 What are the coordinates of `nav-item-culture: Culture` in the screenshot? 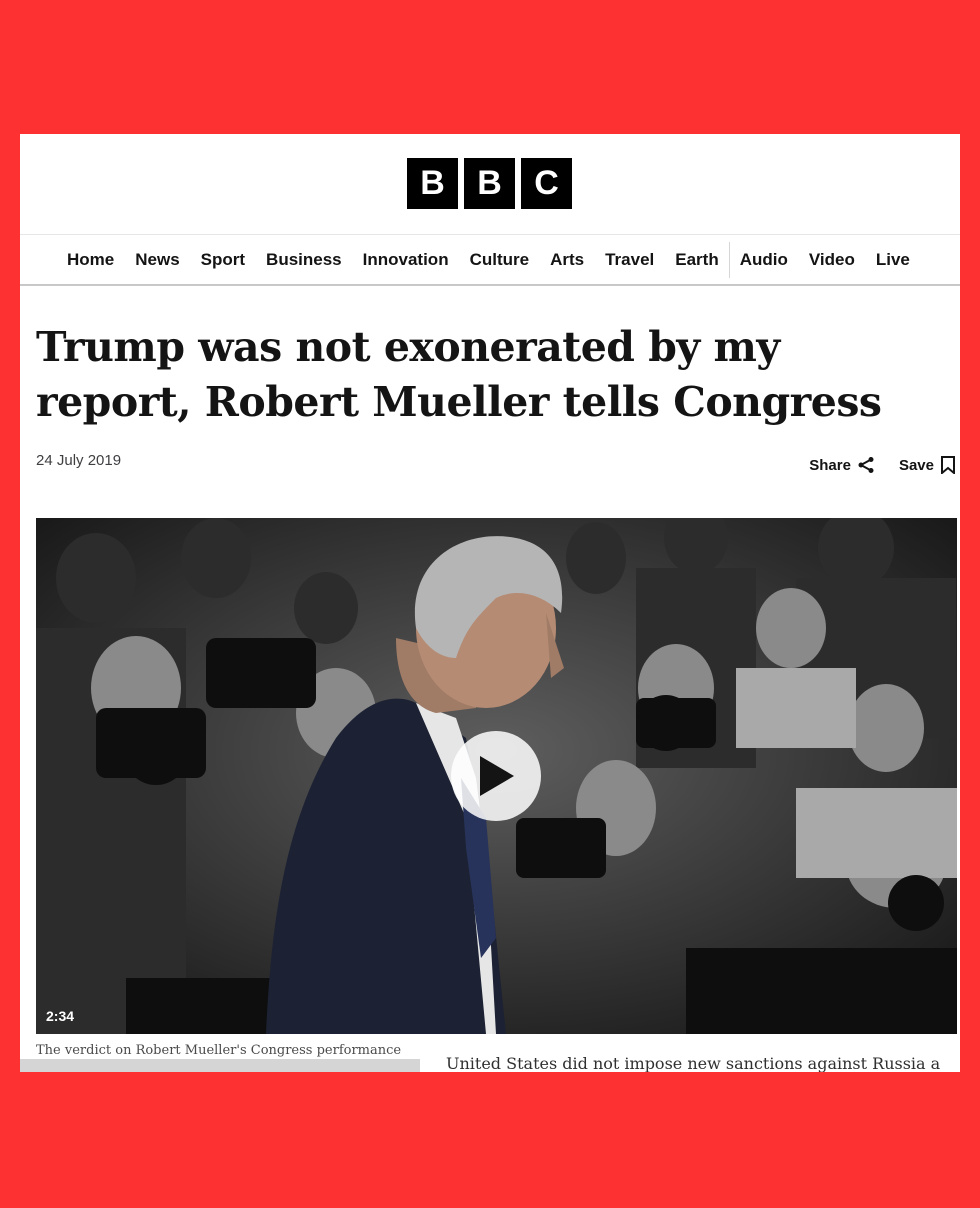 It's located at (500, 260).